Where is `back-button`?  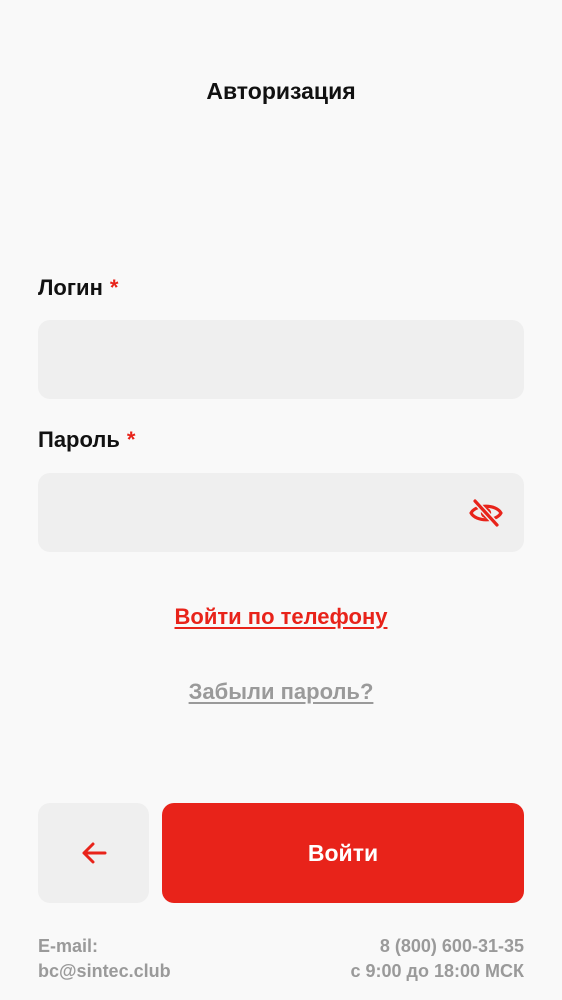 back-button is located at coordinates (93, 853).